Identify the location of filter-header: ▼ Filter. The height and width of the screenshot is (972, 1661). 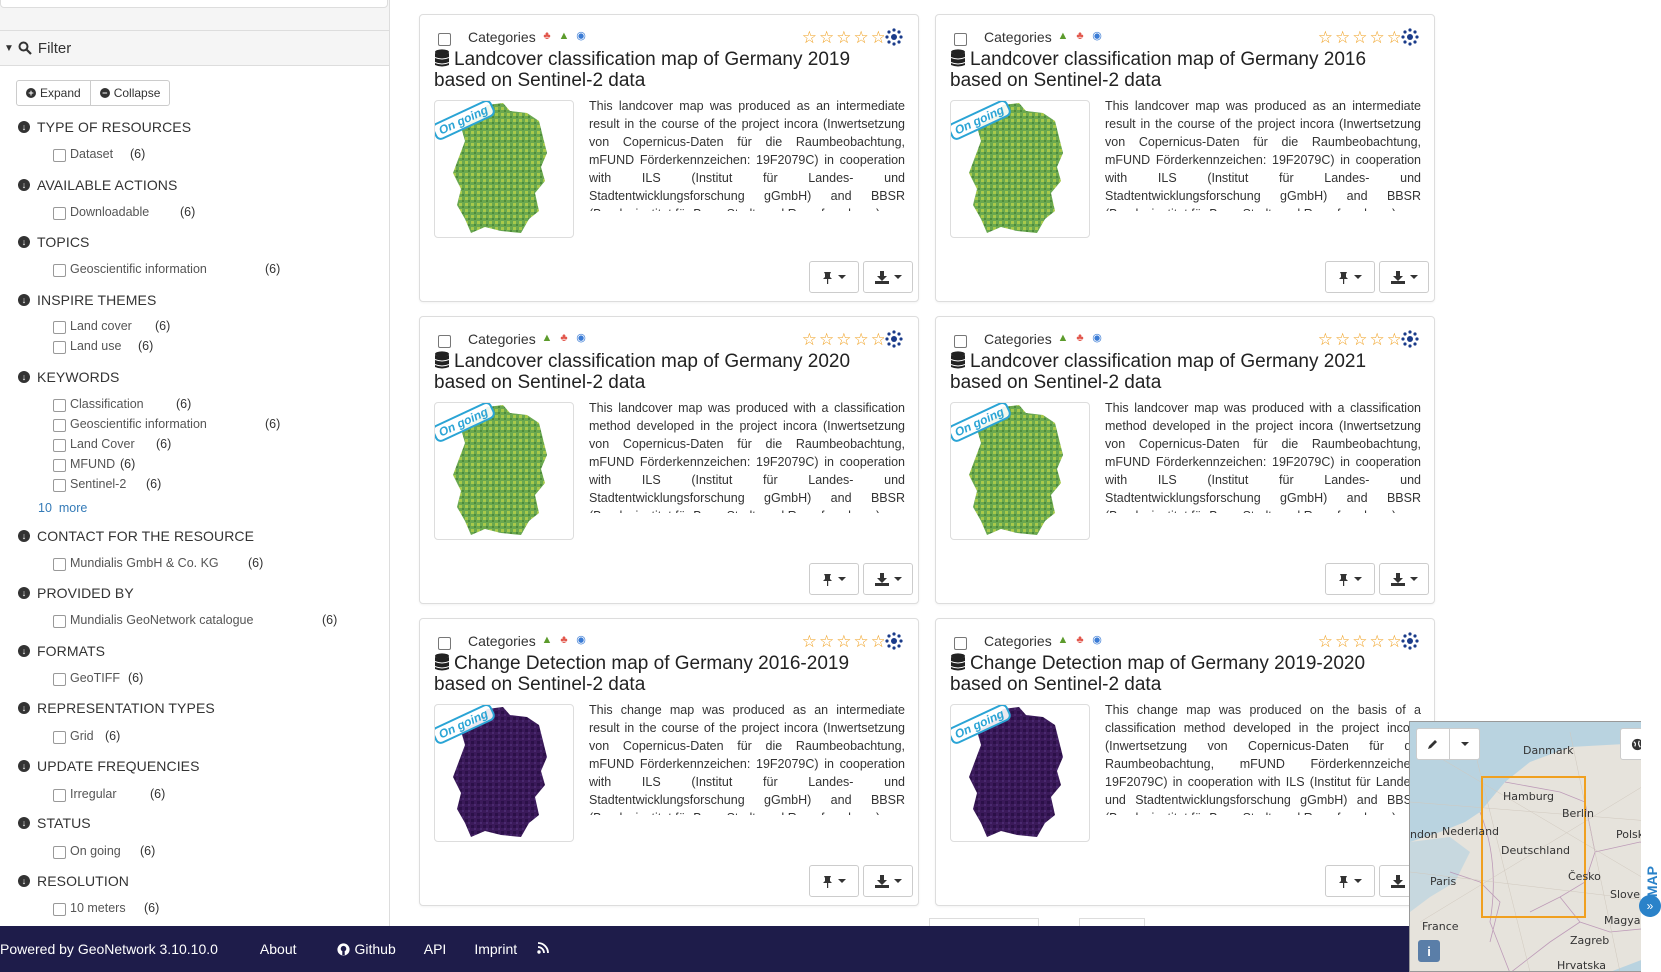
(194, 48).